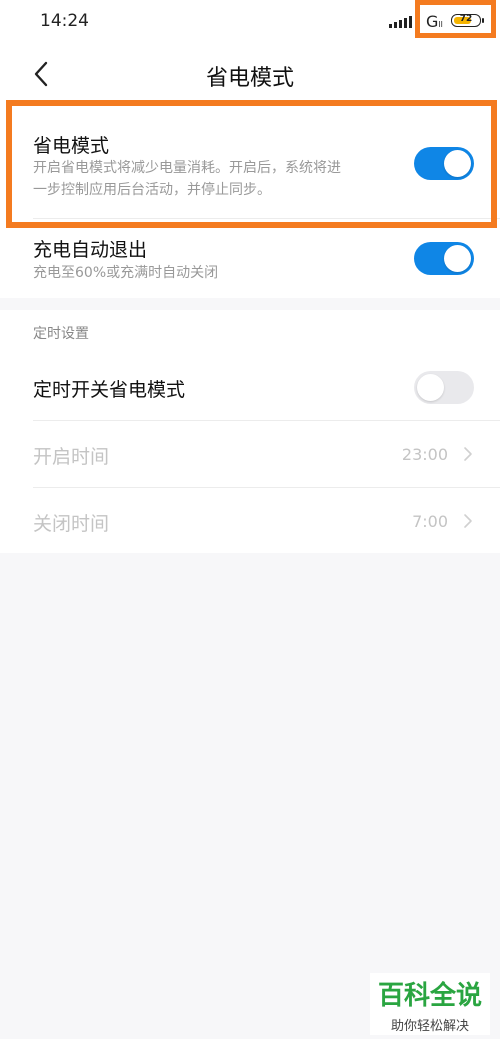 The height and width of the screenshot is (1039, 500). What do you see at coordinates (434, 21) in the screenshot?
I see `network-type: Gll` at bounding box center [434, 21].